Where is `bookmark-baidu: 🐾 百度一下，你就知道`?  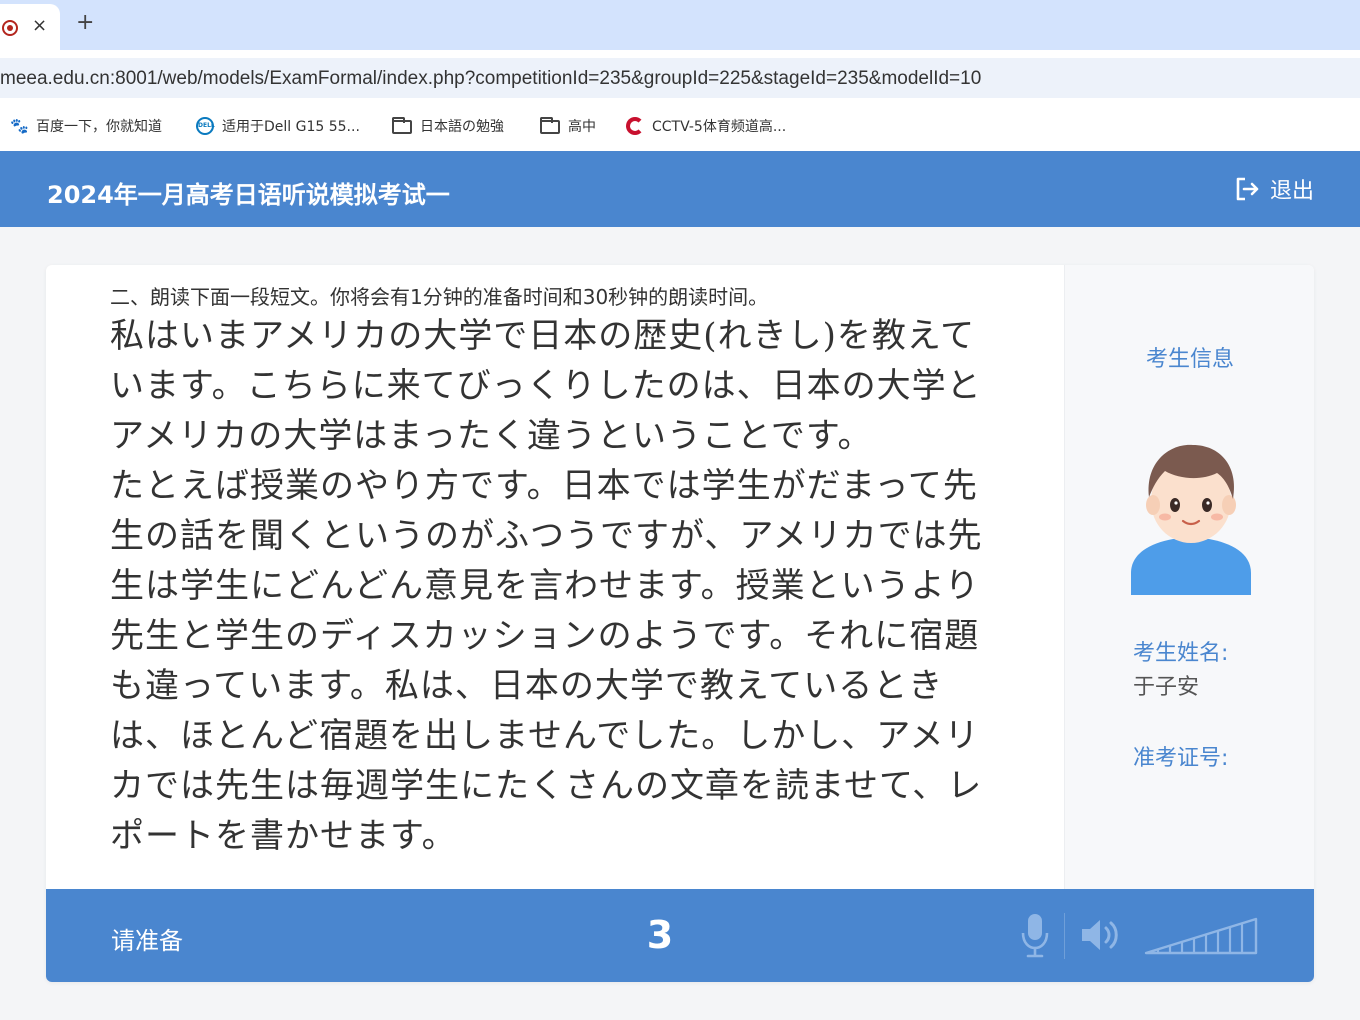 bookmark-baidu: 🐾 百度一下，你就知道 is located at coordinates (86, 126).